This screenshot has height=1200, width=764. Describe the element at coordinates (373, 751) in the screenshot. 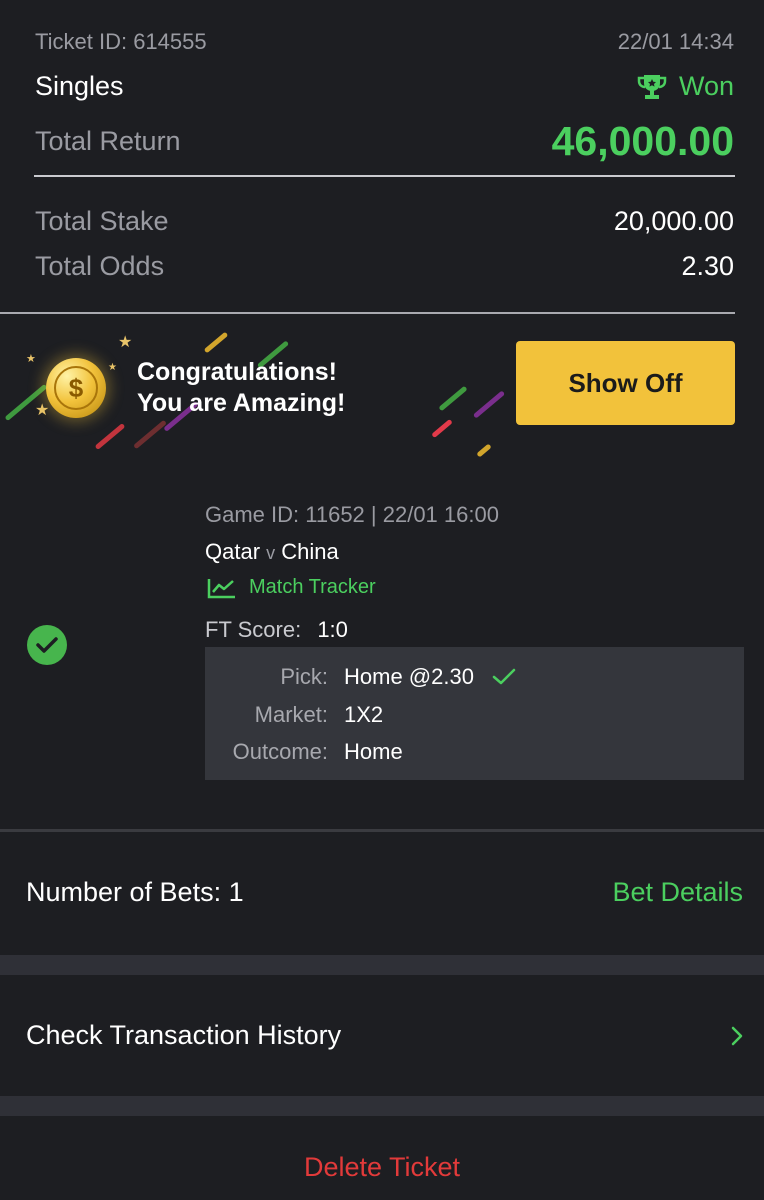

I see `outcome-value: Home` at that location.